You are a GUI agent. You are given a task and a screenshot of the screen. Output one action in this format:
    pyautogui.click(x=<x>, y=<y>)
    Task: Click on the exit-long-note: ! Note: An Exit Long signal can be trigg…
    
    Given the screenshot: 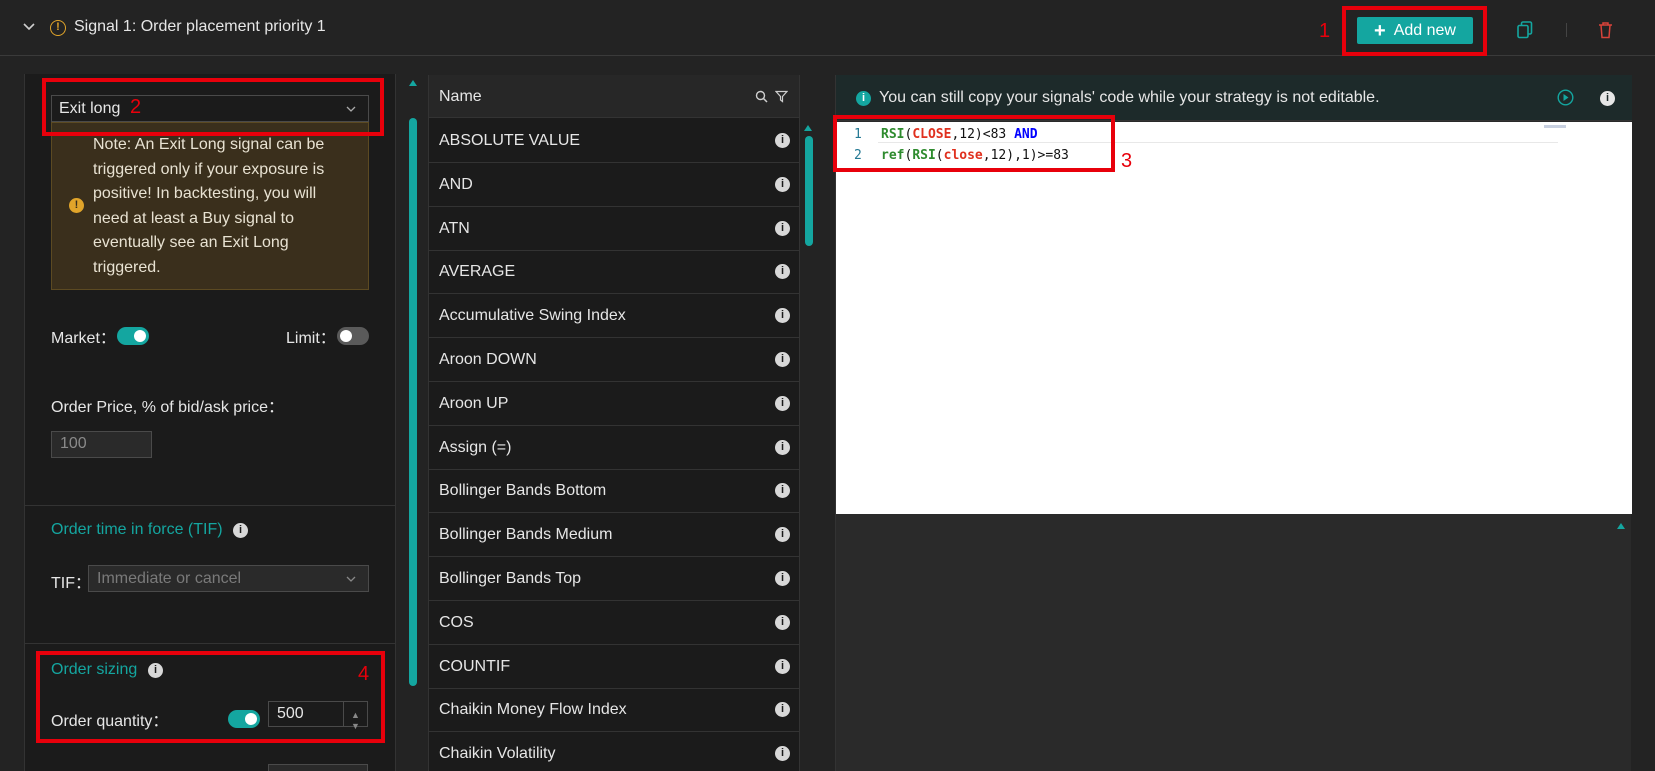 What is the action you would take?
    pyautogui.click(x=210, y=206)
    